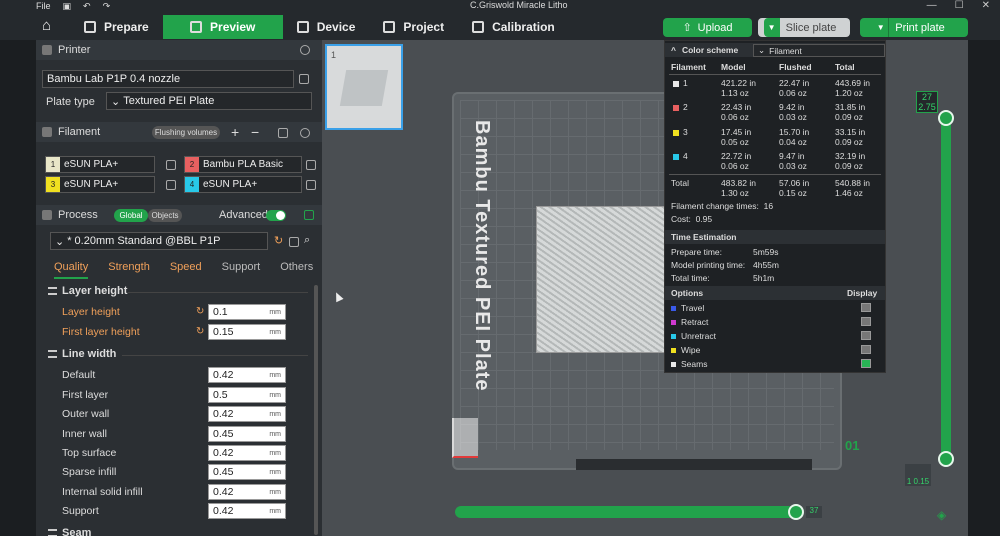 The image size is (1000, 536). What do you see at coordinates (694, 464) in the screenshot?
I see `bed-brand-strip` at bounding box center [694, 464].